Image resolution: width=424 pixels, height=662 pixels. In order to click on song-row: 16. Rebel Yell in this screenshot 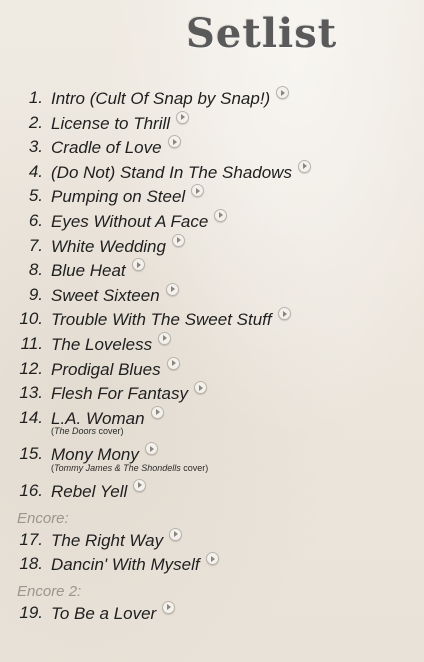, I will do `click(212, 491)`.